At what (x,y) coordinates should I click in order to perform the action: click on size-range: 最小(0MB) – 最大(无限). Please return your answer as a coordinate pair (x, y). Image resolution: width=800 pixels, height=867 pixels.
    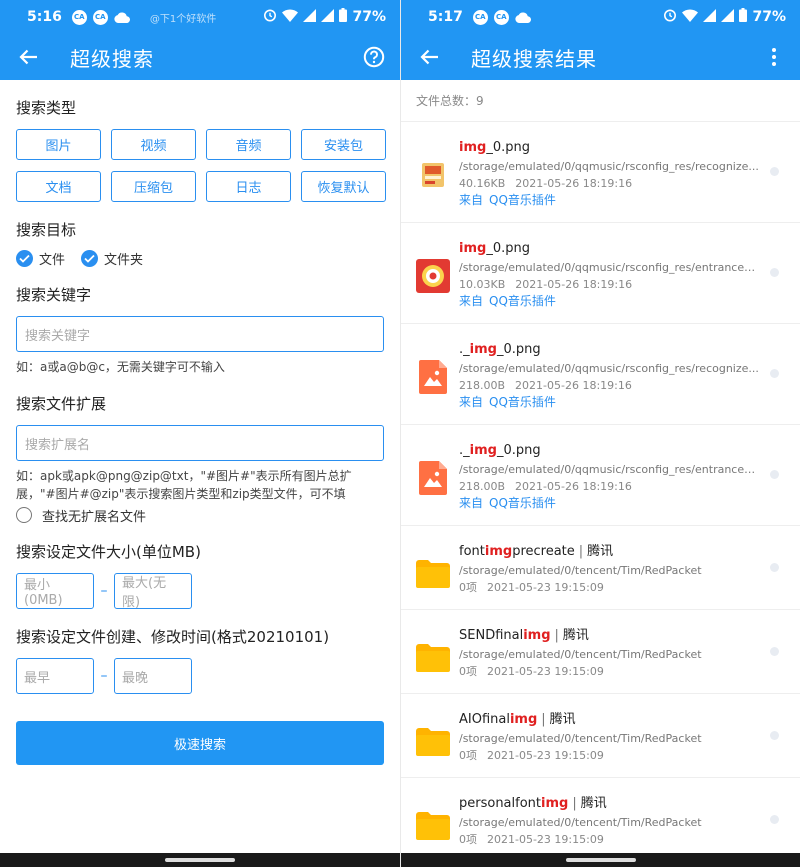
    Looking at the image, I should click on (200, 591).